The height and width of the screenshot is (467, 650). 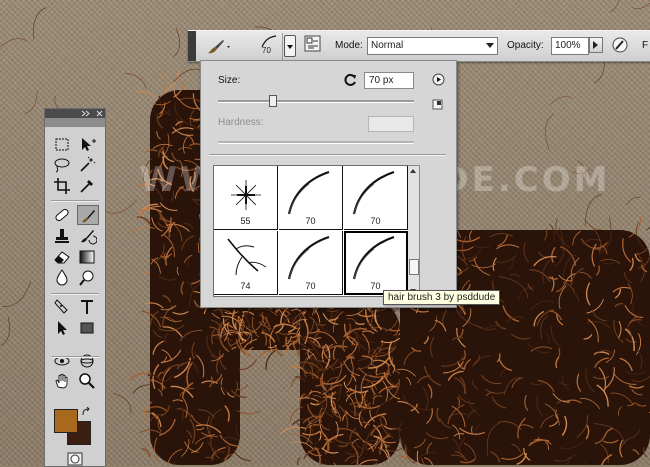 I want to click on dodge-icon, so click(x=86, y=278).